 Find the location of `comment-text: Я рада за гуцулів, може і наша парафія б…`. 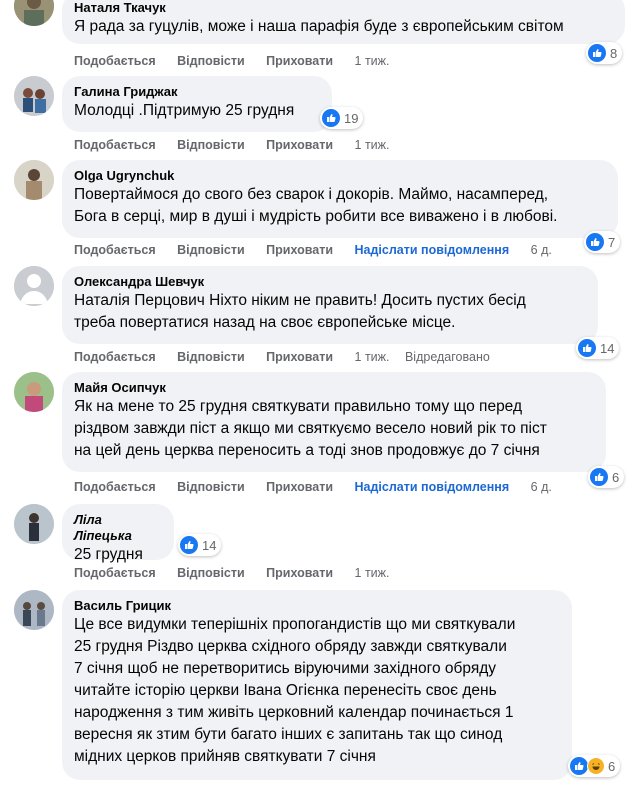

comment-text: Я рада за гуцулів, може і наша парафія б… is located at coordinates (319, 26).